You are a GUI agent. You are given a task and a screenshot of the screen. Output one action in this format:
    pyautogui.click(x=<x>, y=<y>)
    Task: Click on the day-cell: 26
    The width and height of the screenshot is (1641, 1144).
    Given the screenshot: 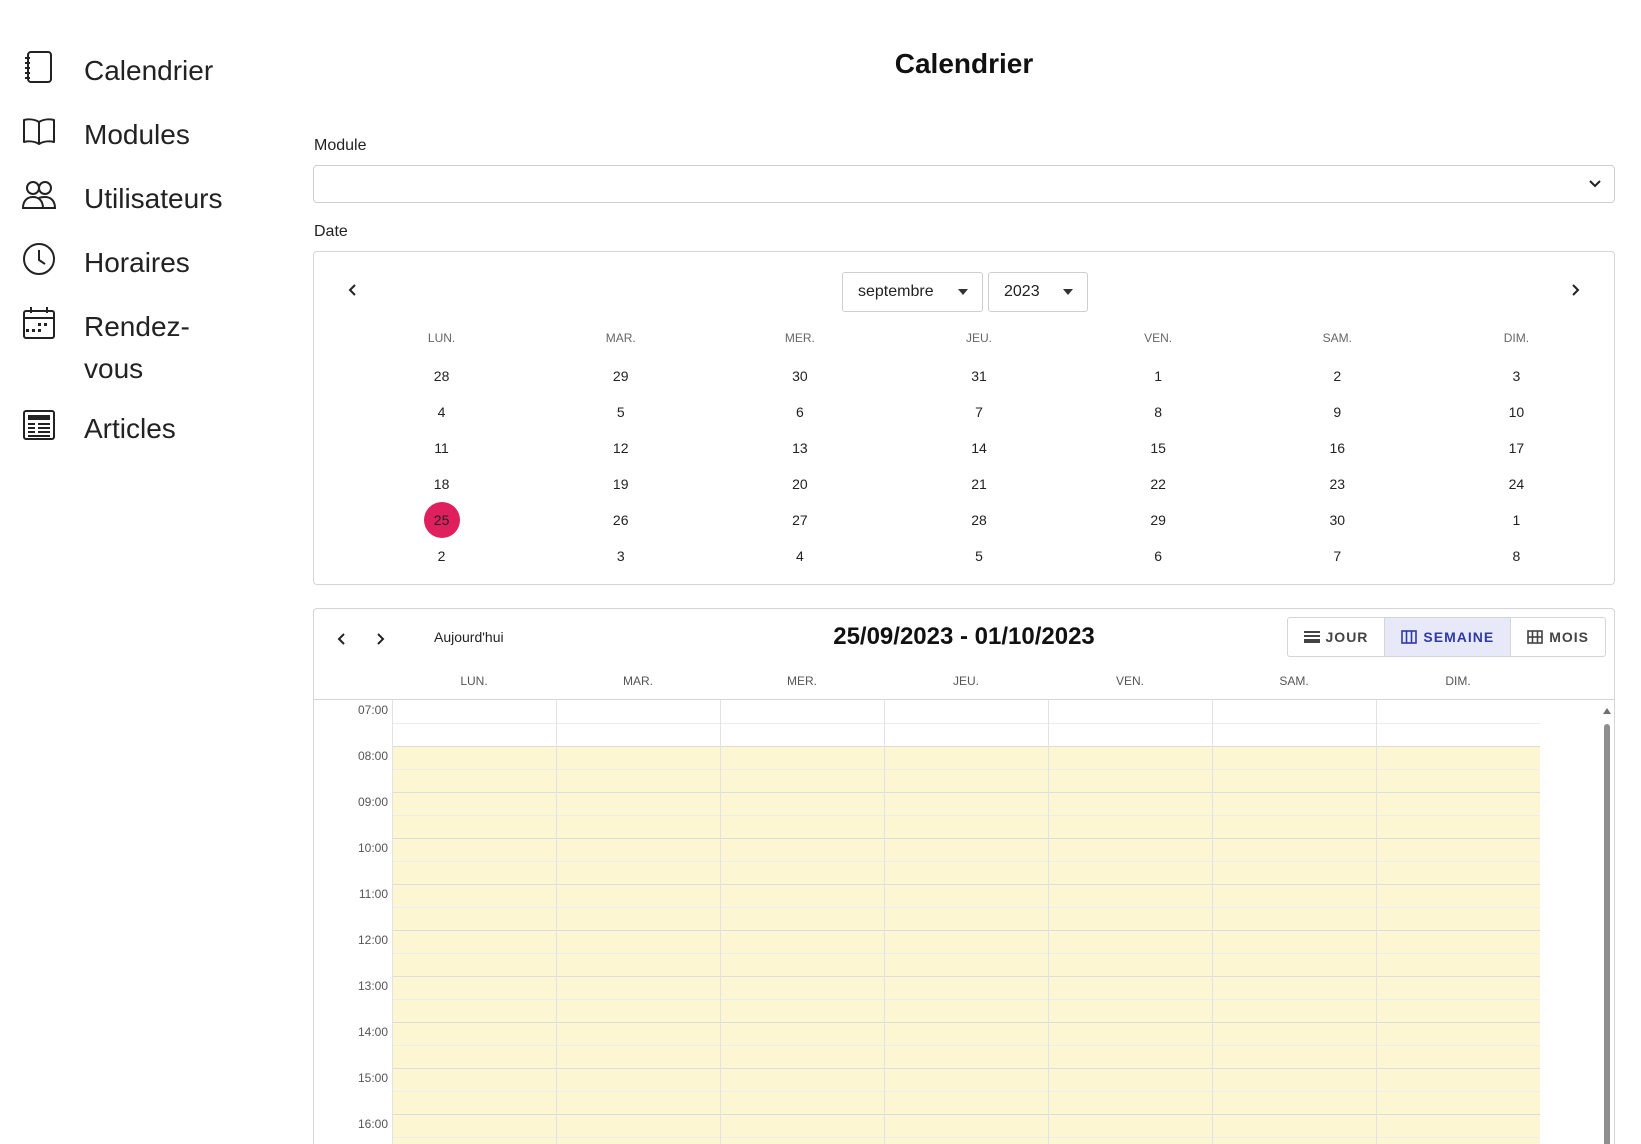 What is the action you would take?
    pyautogui.click(x=620, y=520)
    